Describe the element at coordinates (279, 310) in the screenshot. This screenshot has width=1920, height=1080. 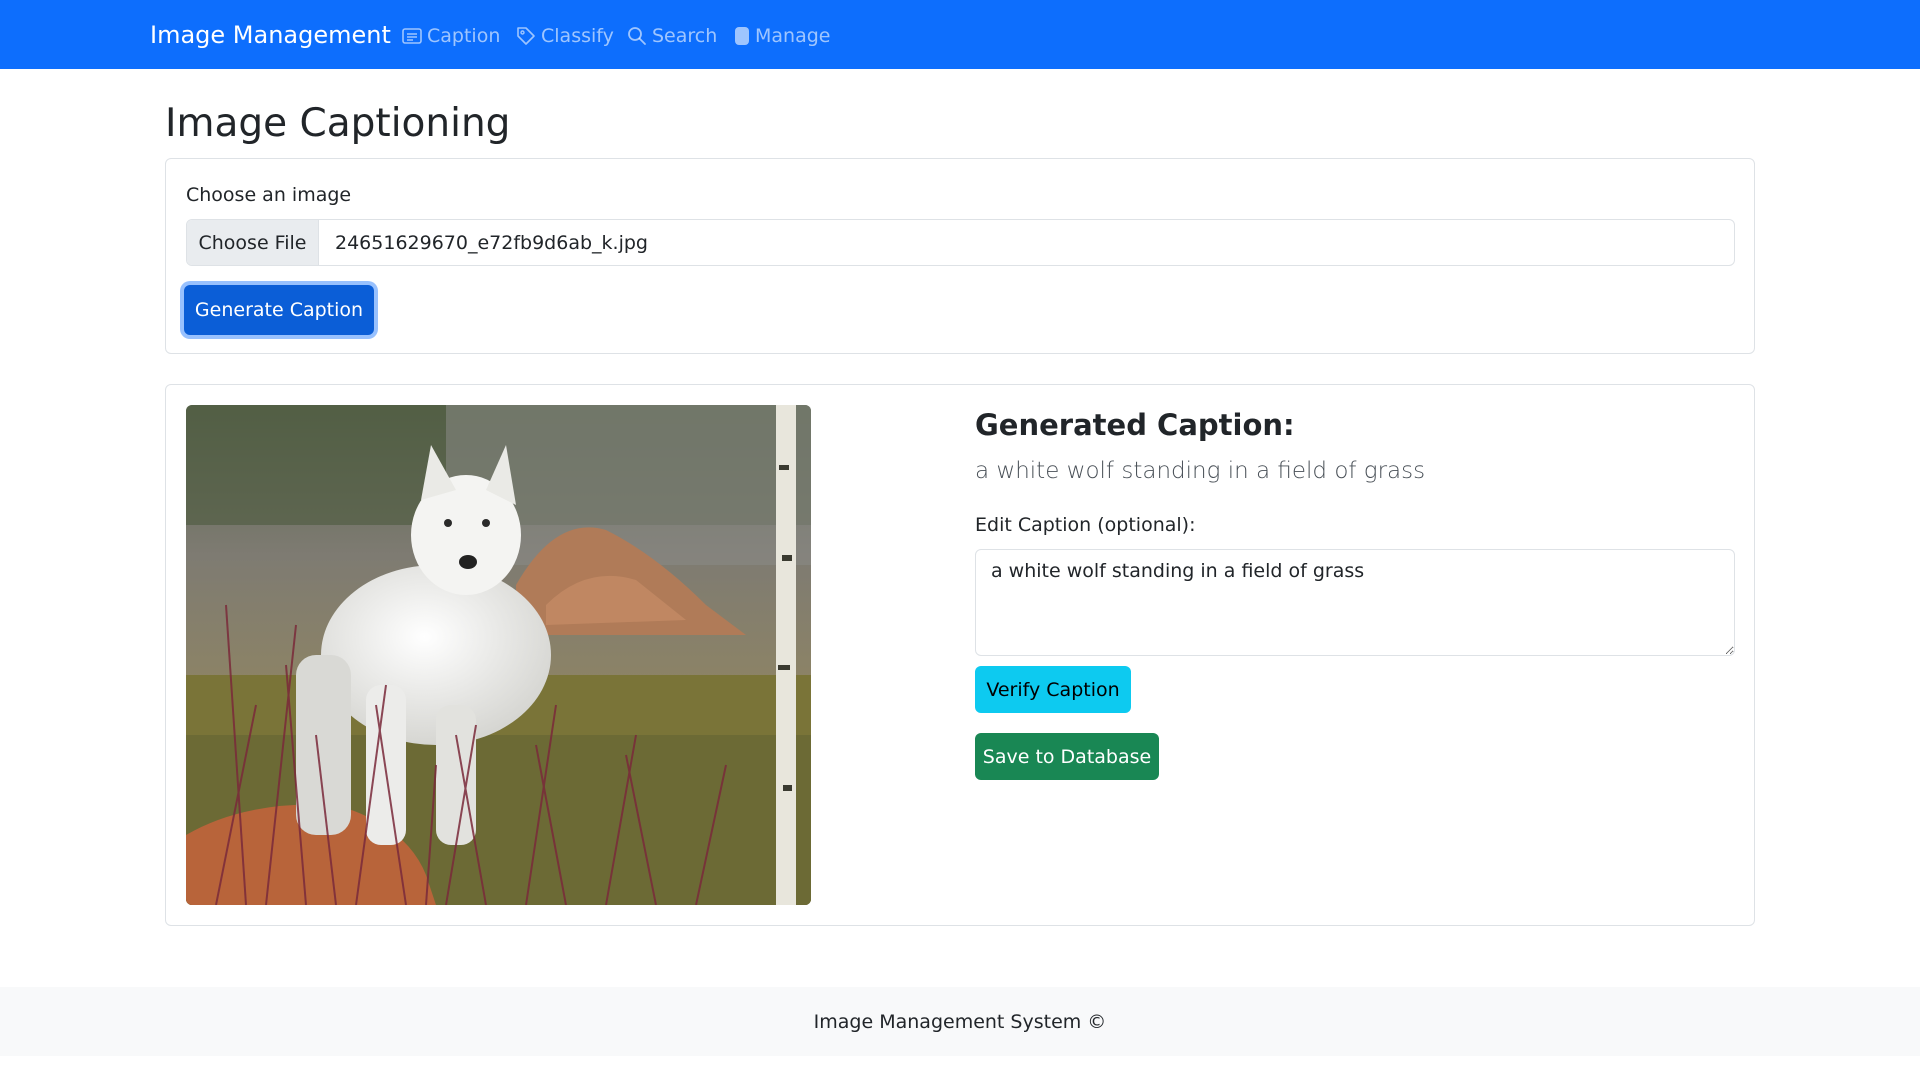
I see `generate-caption-button: Generate Caption` at that location.